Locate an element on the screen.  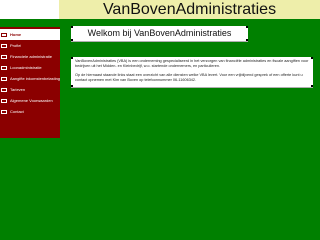
sidebar-item-loonadministratie: Loonadministratie is located at coordinates (30, 67).